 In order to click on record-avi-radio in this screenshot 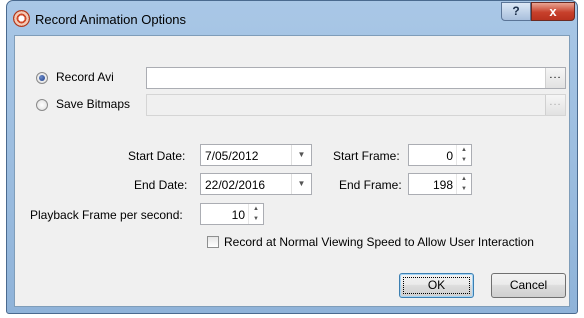, I will do `click(42, 78)`.